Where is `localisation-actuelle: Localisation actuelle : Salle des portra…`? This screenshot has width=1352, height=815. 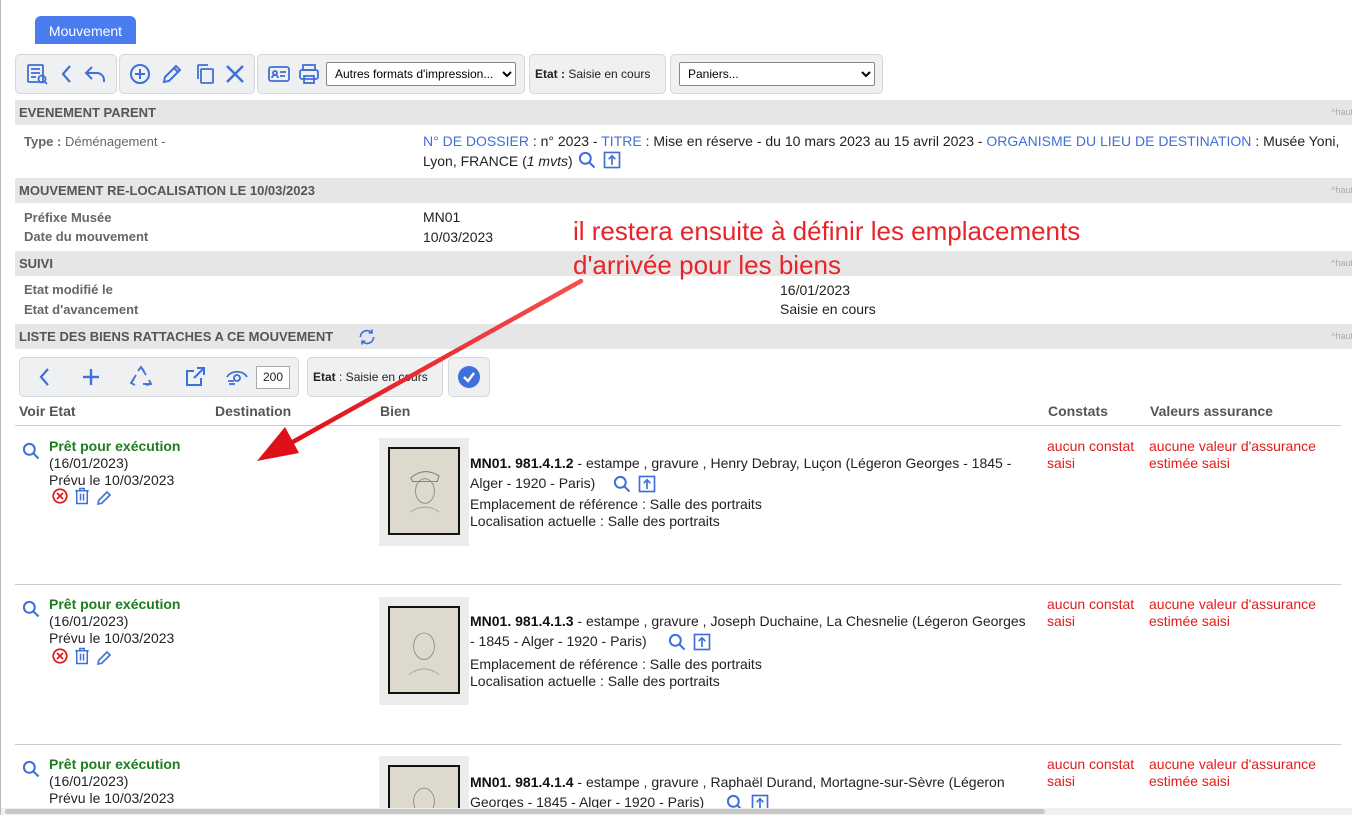 localisation-actuelle: Localisation actuelle : Salle des portra… is located at coordinates (595, 521).